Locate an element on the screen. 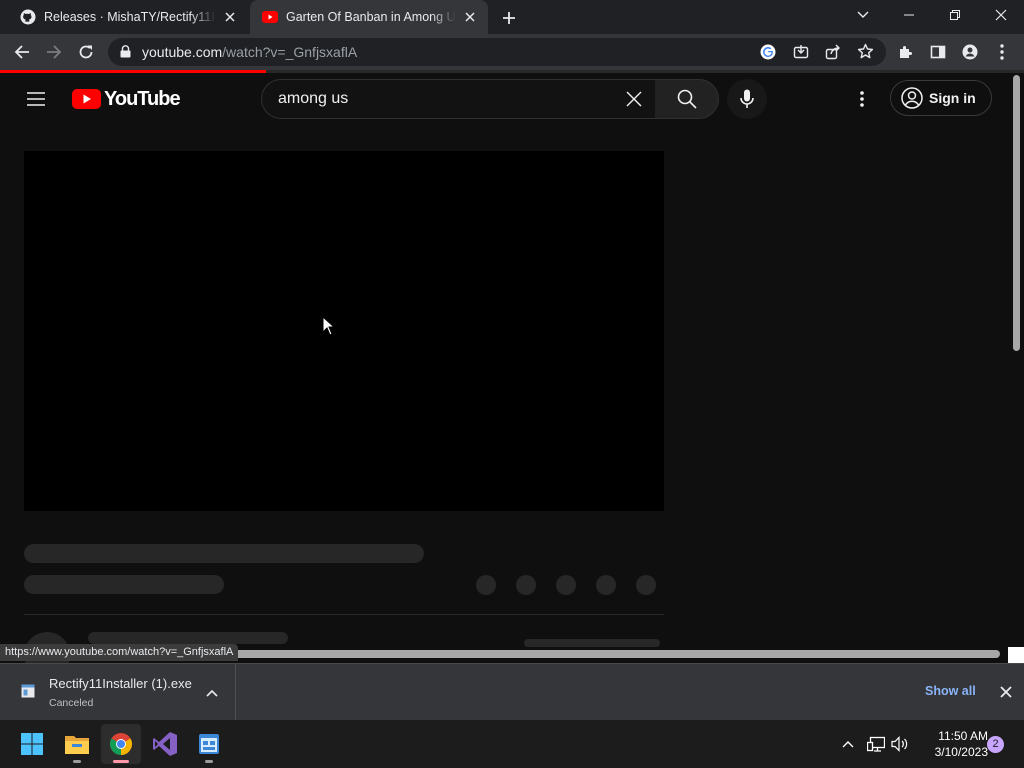 This screenshot has height=768, width=1024. restore-icon is located at coordinates (955, 15).